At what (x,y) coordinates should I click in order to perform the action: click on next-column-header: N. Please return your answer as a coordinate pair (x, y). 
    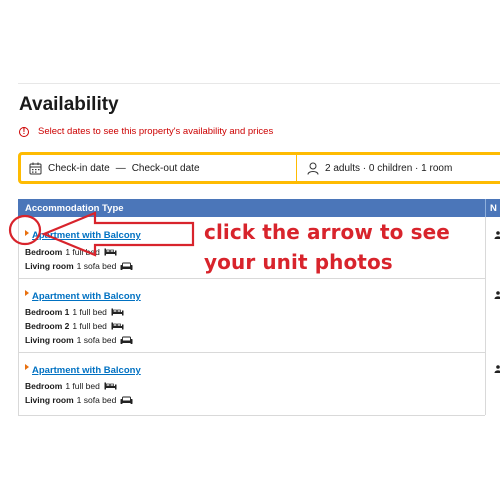
    Looking at the image, I should click on (493, 208).